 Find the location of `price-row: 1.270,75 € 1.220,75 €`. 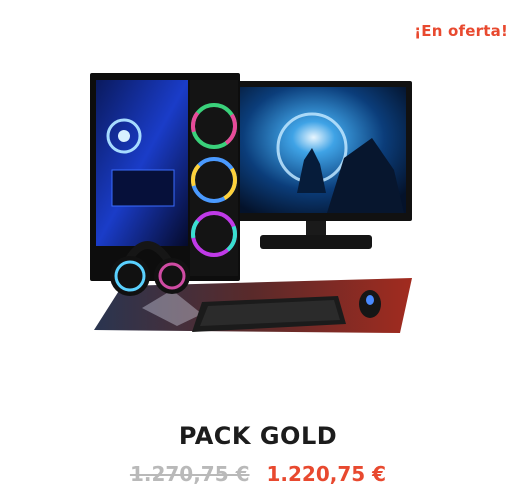

price-row: 1.270,75 € 1.220,75 € is located at coordinates (258, 474).